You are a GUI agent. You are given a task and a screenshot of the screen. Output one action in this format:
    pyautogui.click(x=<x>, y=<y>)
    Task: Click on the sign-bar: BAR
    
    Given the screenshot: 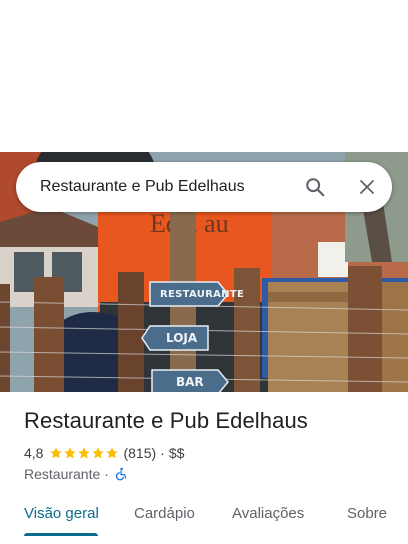 What is the action you would take?
    pyautogui.click(x=190, y=382)
    